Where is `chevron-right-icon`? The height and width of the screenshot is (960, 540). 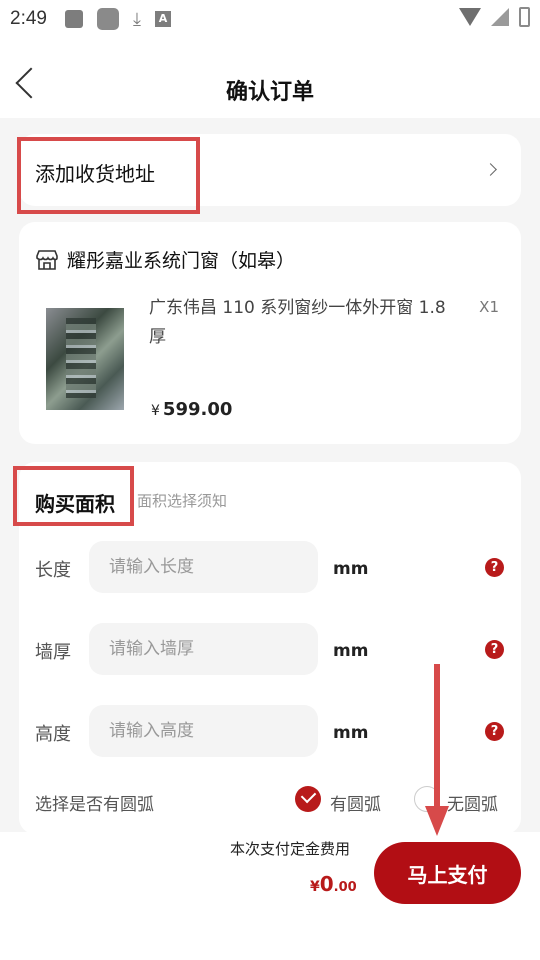
chevron-right-icon is located at coordinates (490, 169).